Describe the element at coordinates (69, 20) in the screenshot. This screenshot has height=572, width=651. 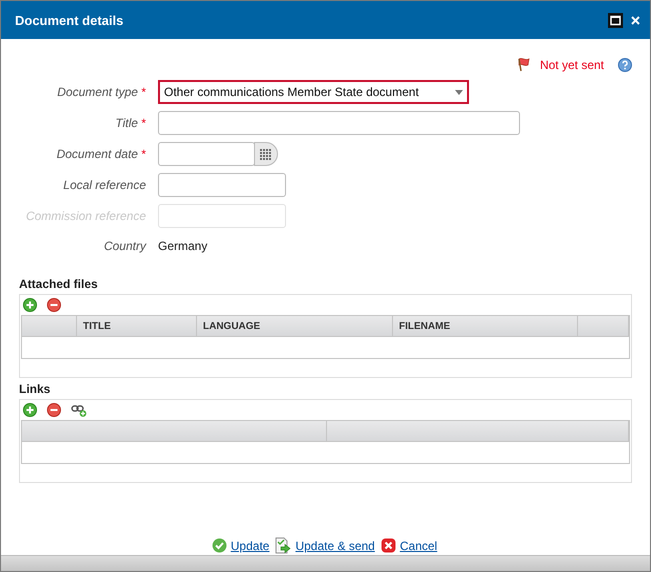
I see `window-title: Document details` at that location.